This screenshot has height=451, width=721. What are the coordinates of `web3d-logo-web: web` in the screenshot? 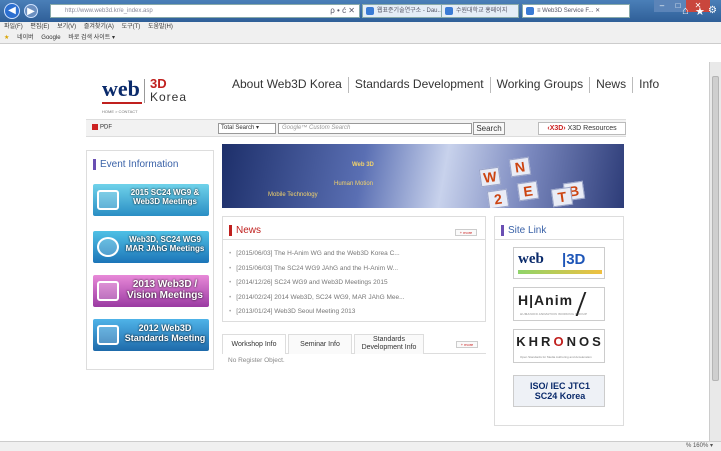 It's located at (531, 259).